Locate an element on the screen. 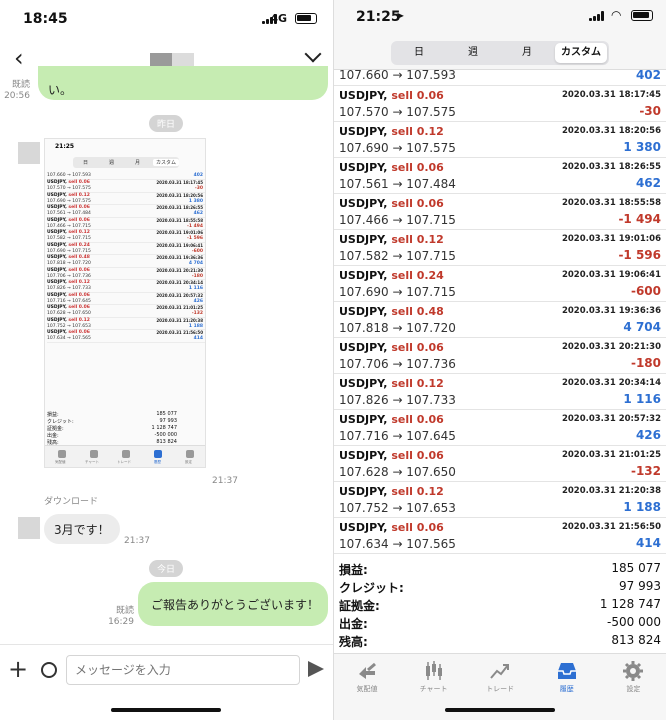  thumb-summary-row: 出金: -500 000 is located at coordinates (112, 435).